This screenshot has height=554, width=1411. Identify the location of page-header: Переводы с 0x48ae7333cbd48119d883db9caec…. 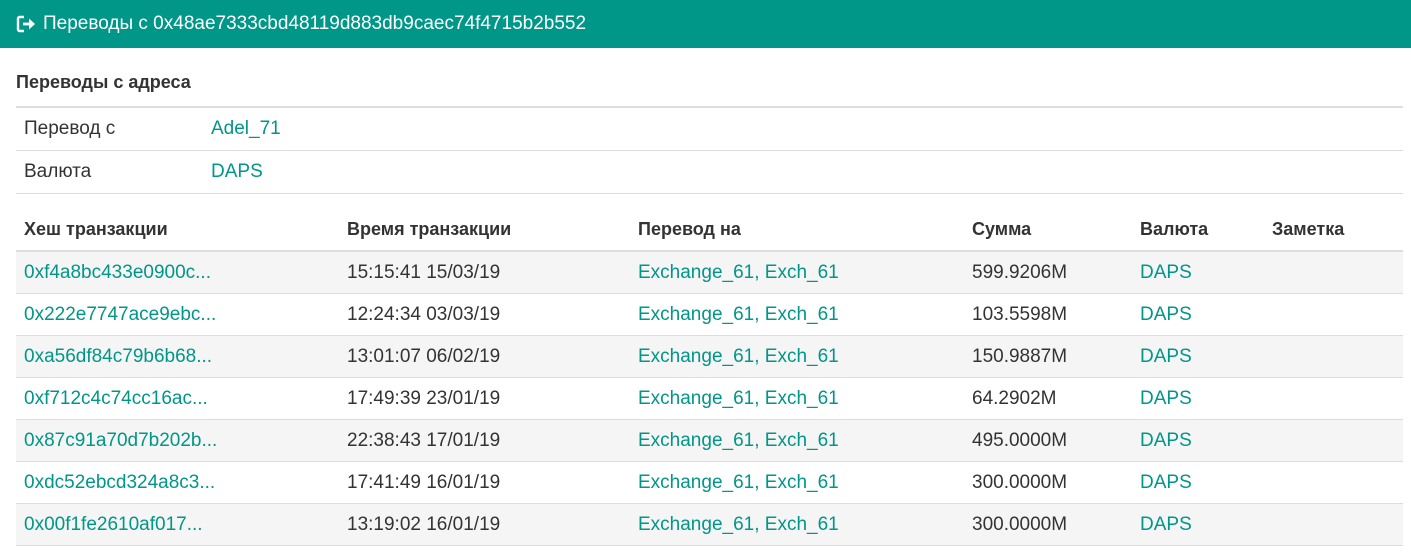
(705, 24).